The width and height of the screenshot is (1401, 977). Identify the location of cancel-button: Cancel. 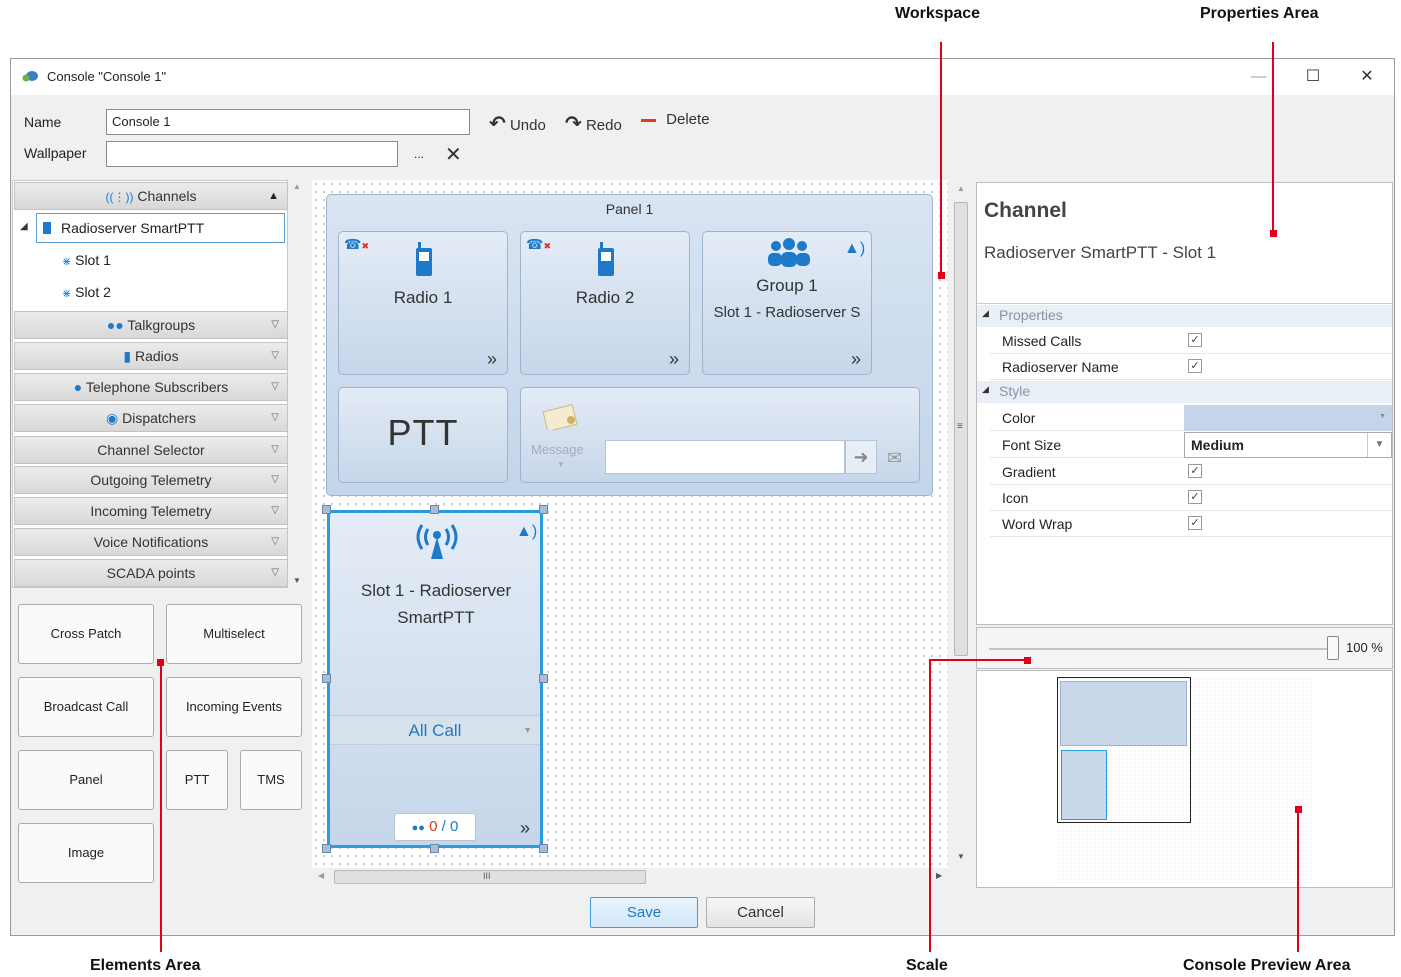
(760, 912).